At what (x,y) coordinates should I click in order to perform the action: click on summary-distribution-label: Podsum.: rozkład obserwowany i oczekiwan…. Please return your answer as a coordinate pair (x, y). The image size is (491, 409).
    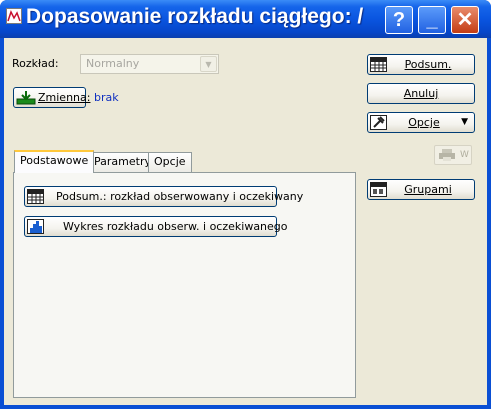
    Looking at the image, I should click on (180, 196).